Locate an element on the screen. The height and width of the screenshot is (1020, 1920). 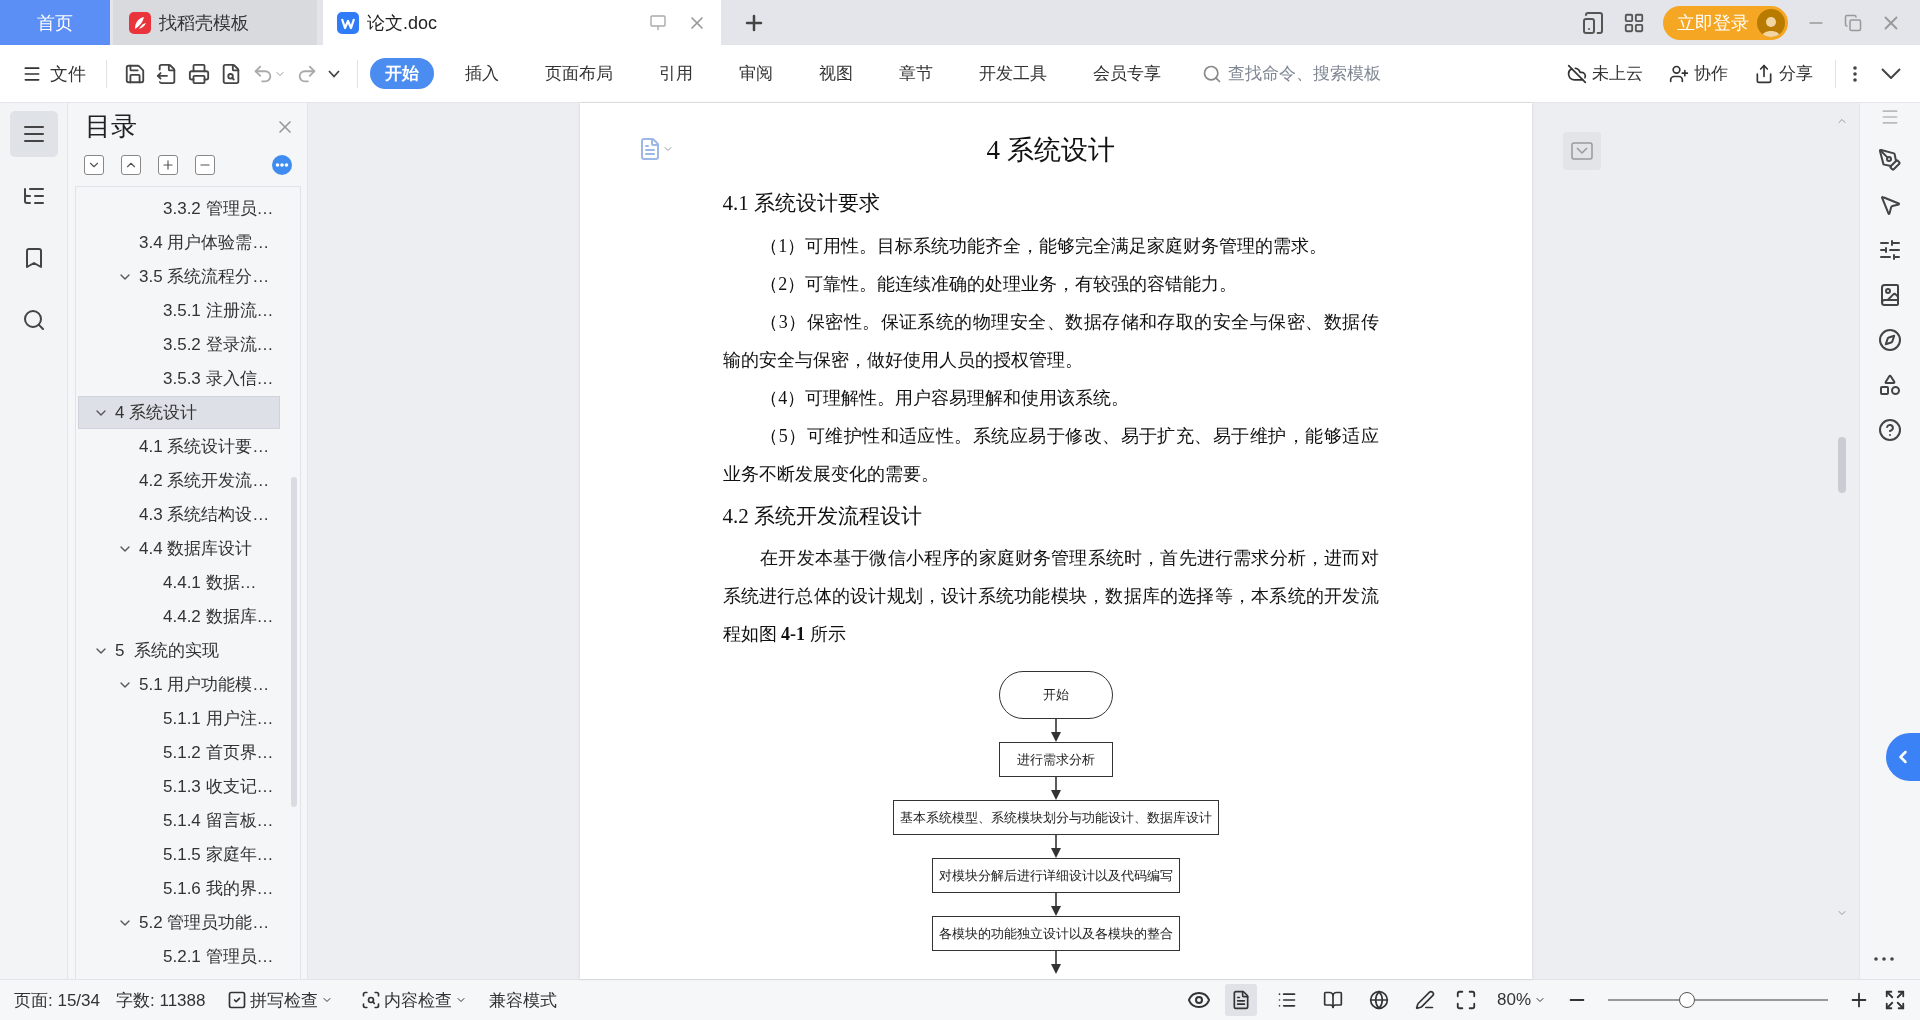
more-icon is located at coordinates (1884, 959).